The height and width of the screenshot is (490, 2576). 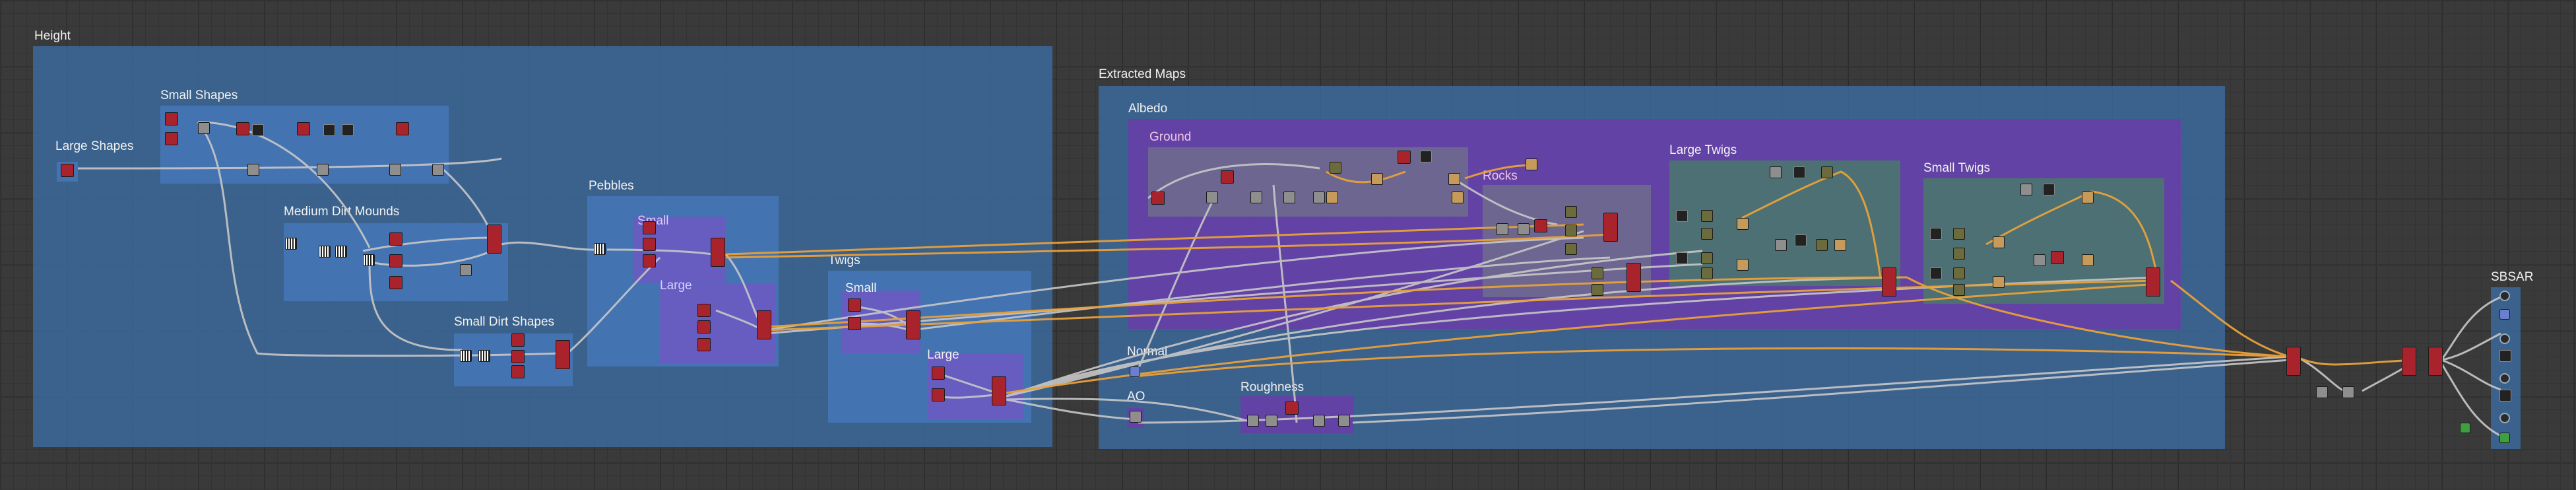 What do you see at coordinates (466, 356) in the screenshot?
I see `node-sds-a` at bounding box center [466, 356].